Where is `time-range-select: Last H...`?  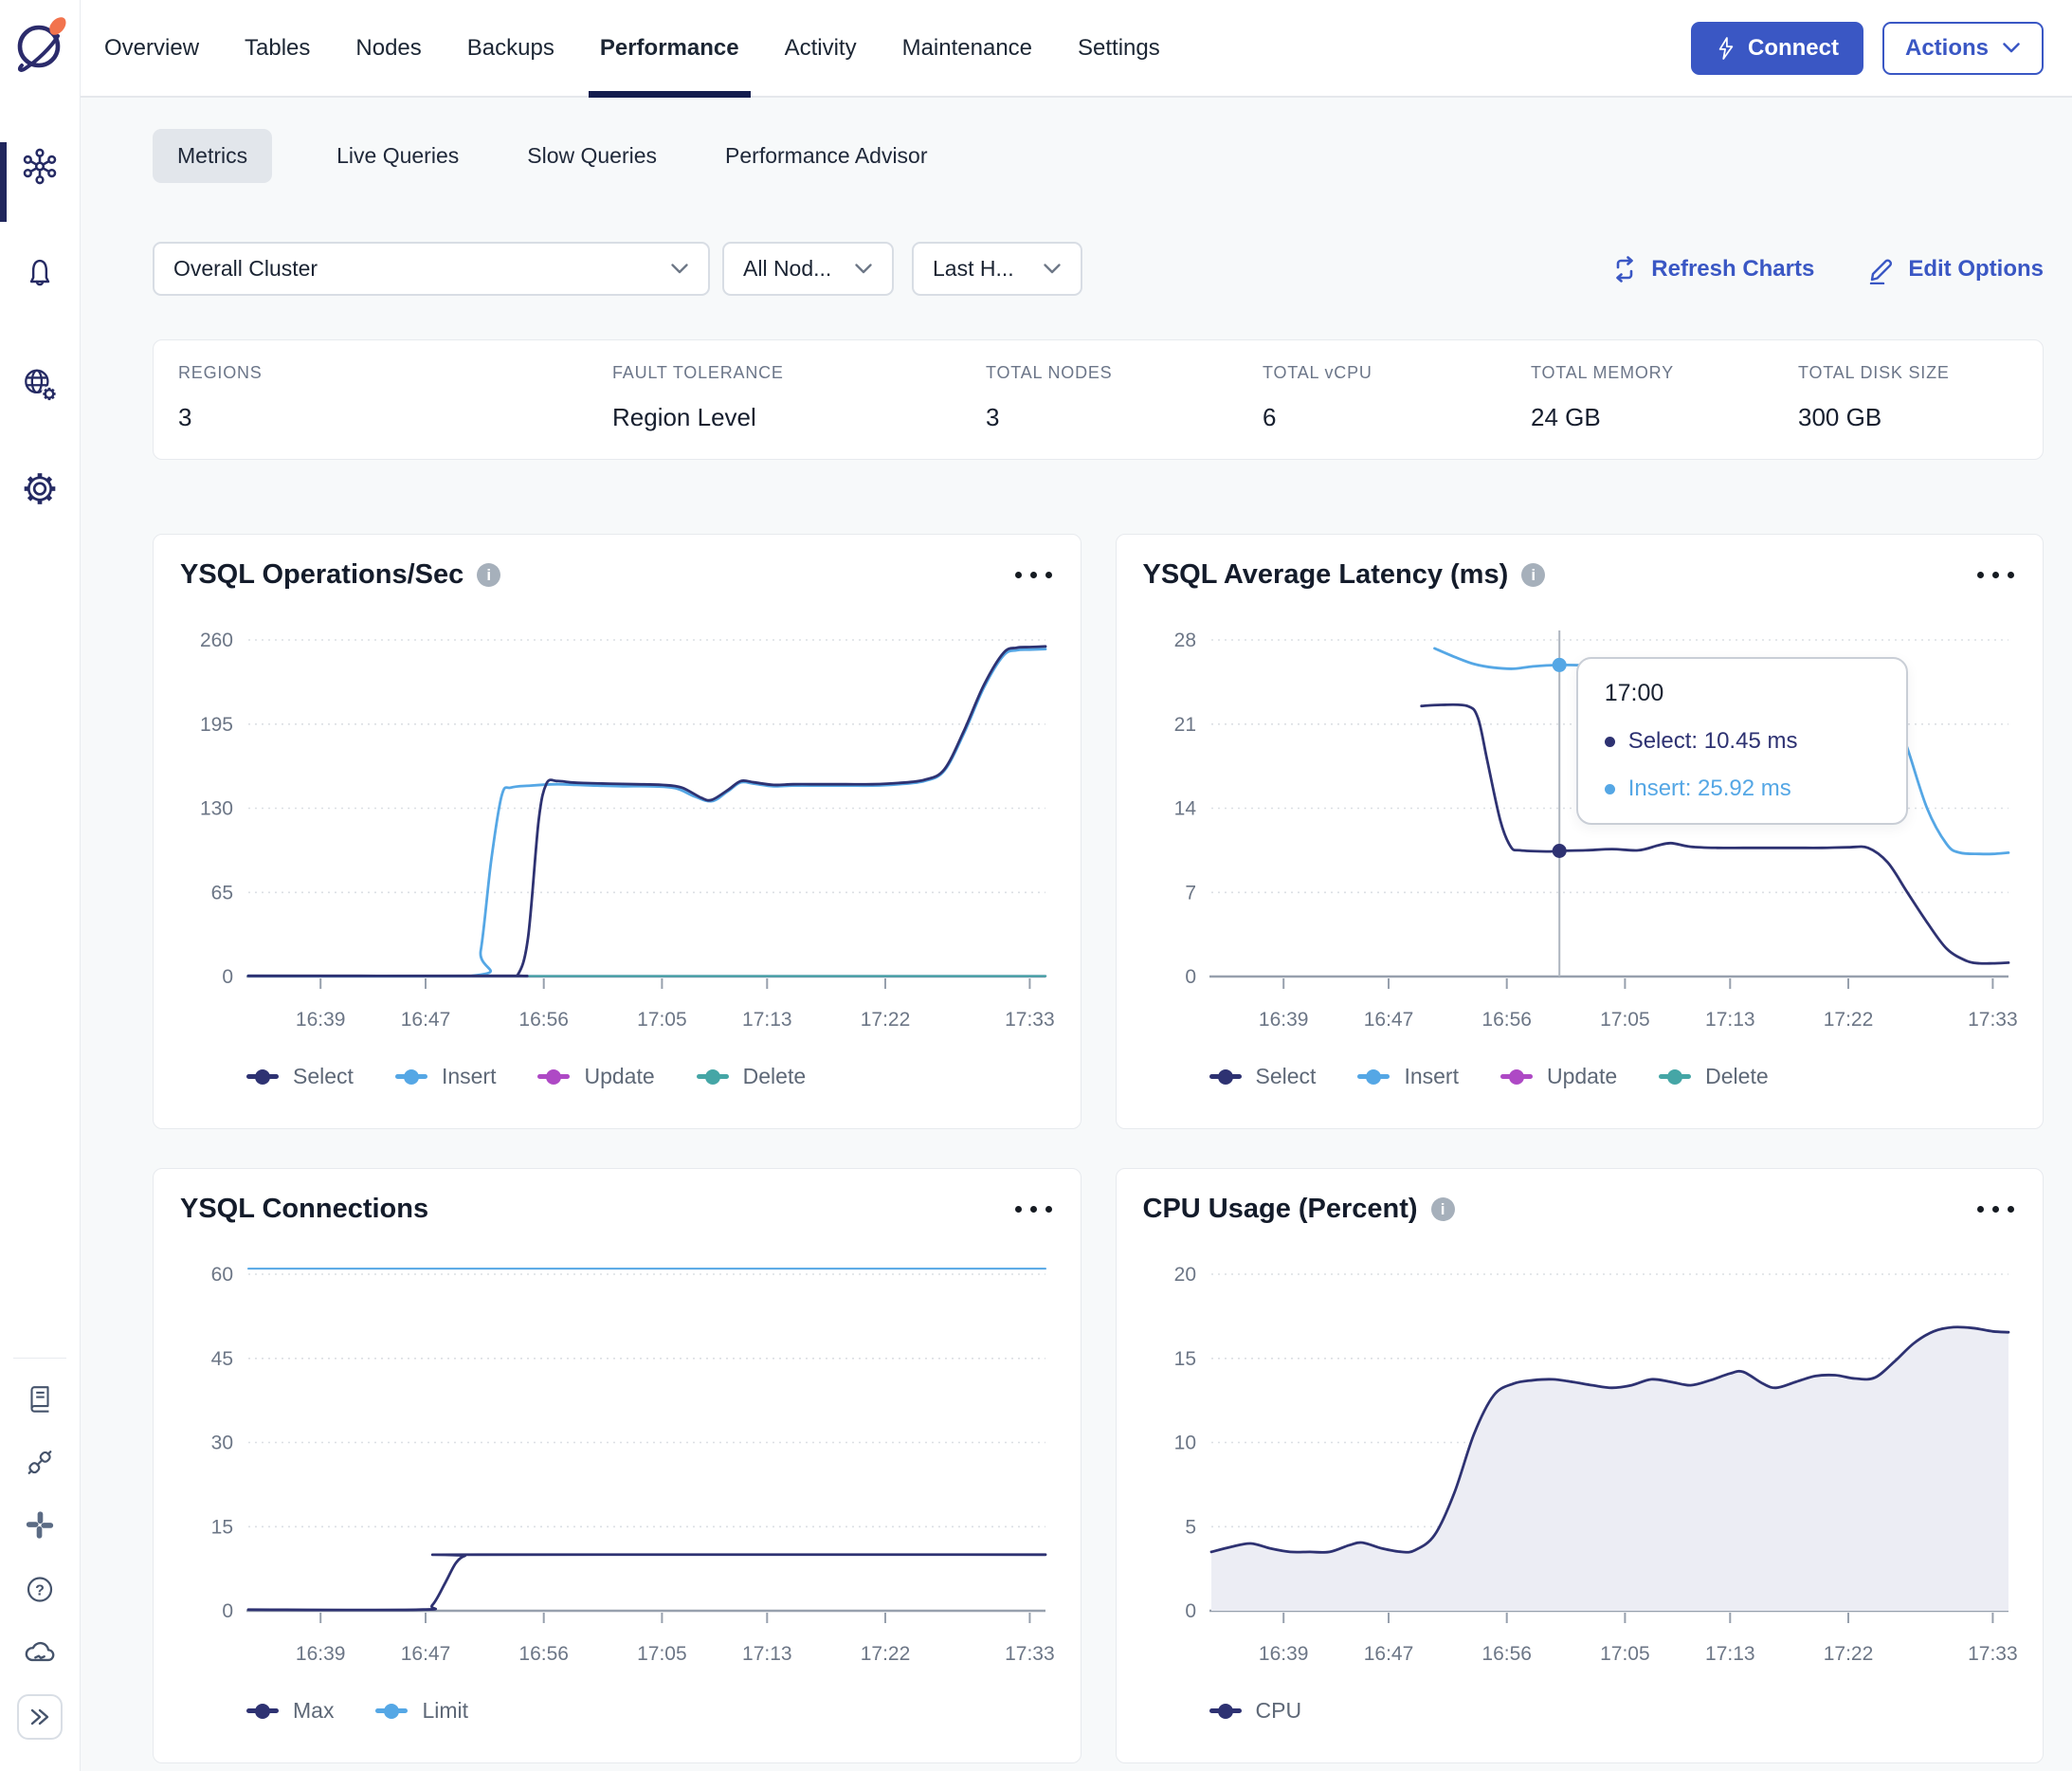 time-range-select: Last H... is located at coordinates (997, 269).